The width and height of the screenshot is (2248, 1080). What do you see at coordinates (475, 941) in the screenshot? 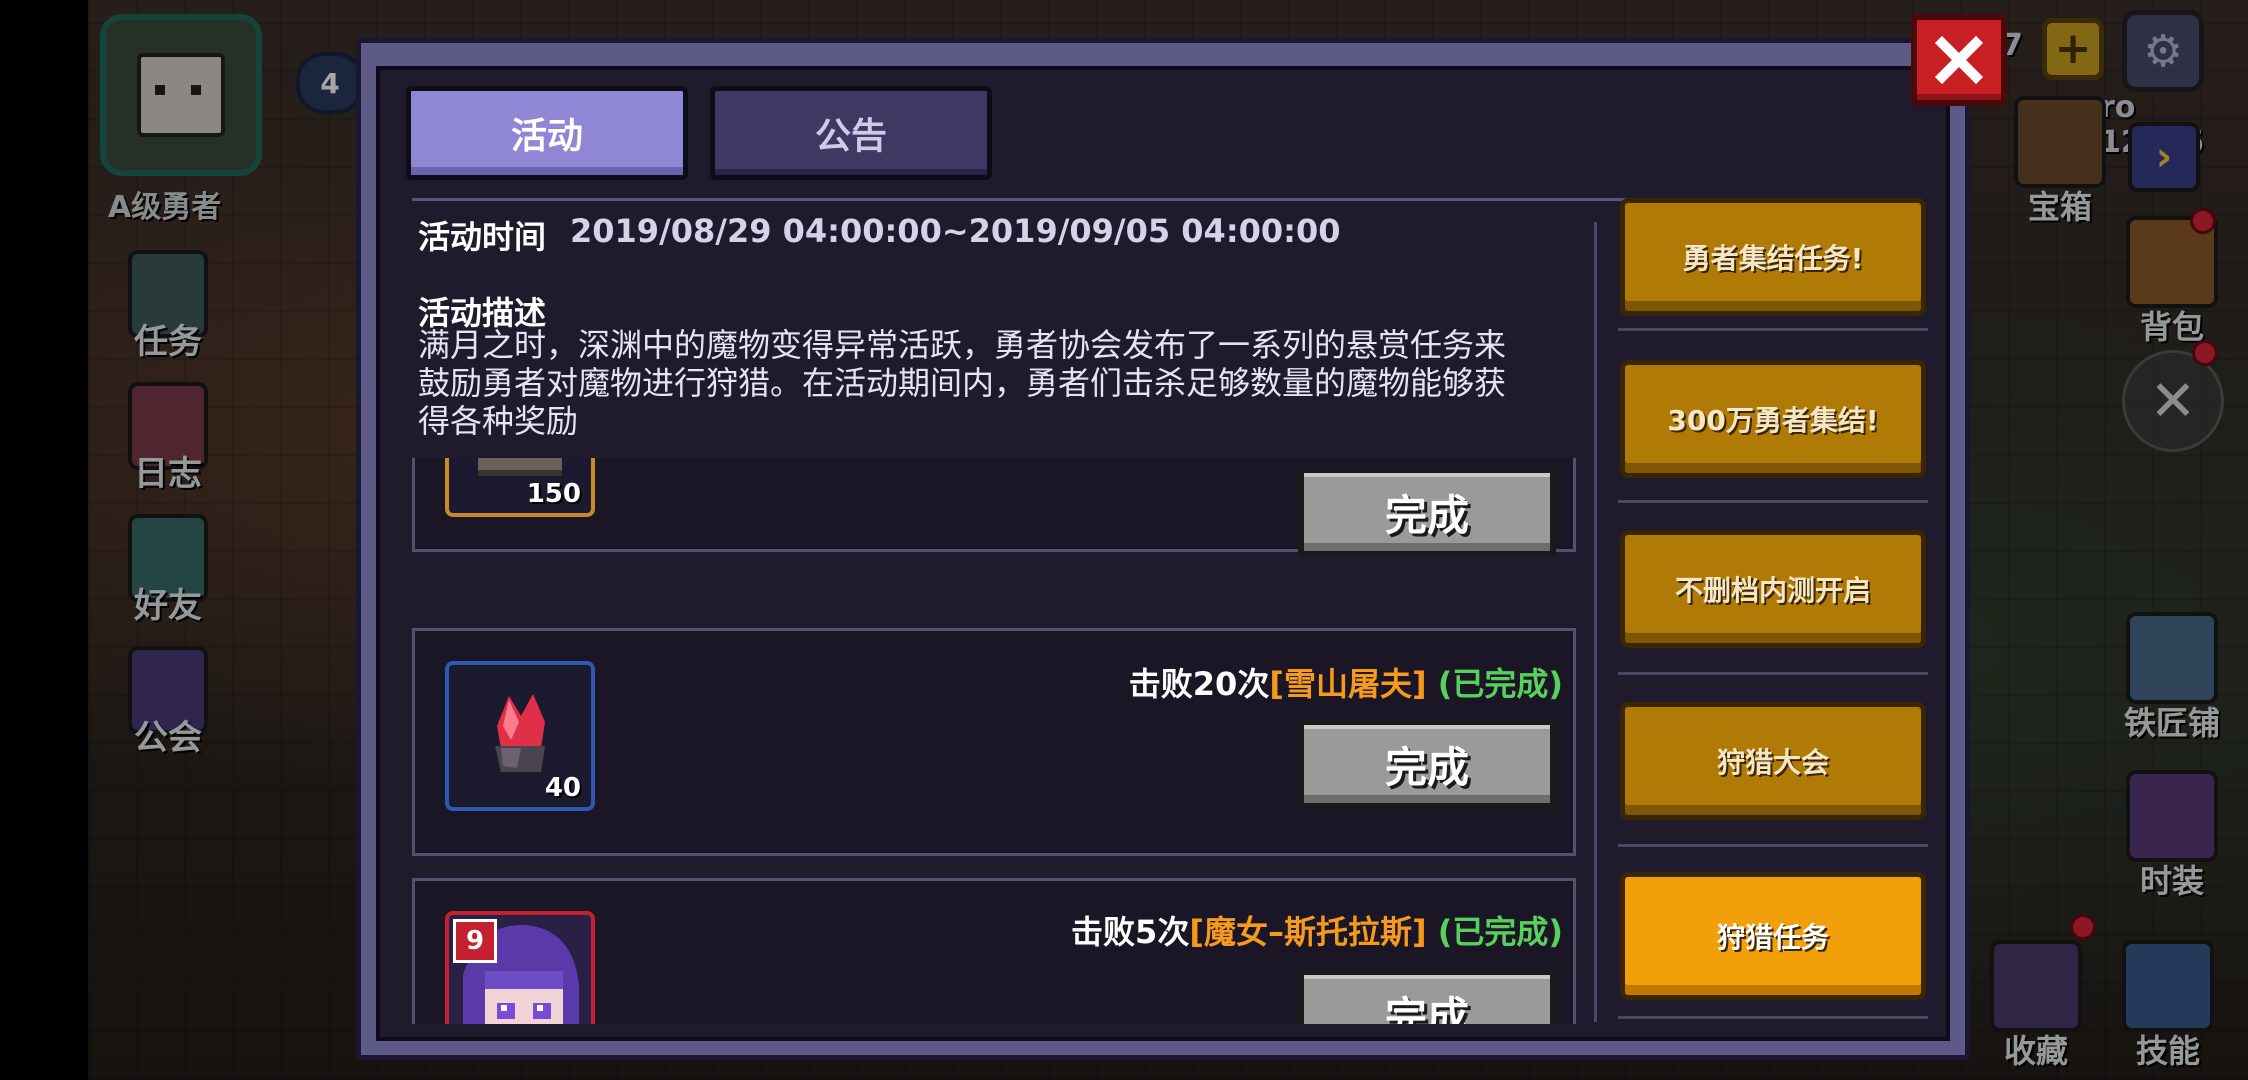
I see `hero-level-badge: 9` at bounding box center [475, 941].